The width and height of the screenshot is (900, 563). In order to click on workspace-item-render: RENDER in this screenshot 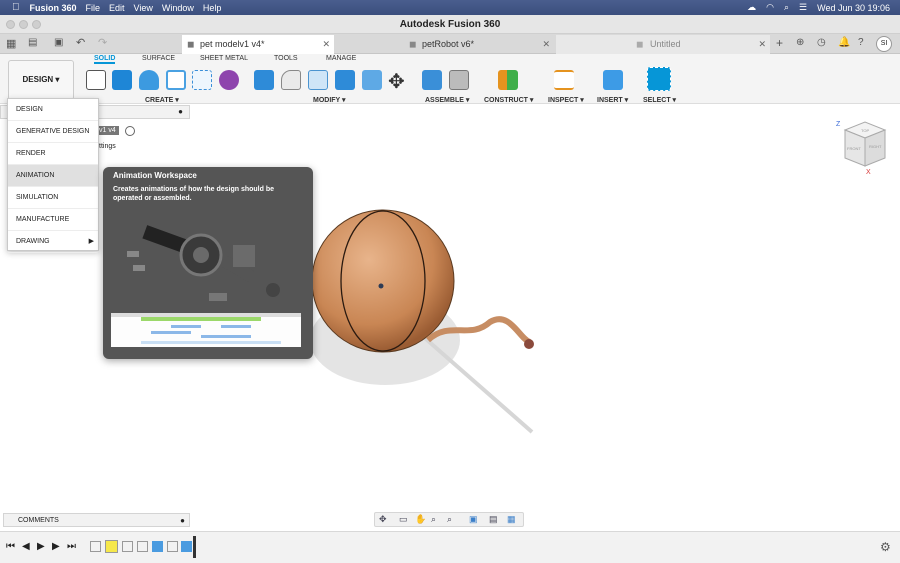, I will do `click(53, 154)`.